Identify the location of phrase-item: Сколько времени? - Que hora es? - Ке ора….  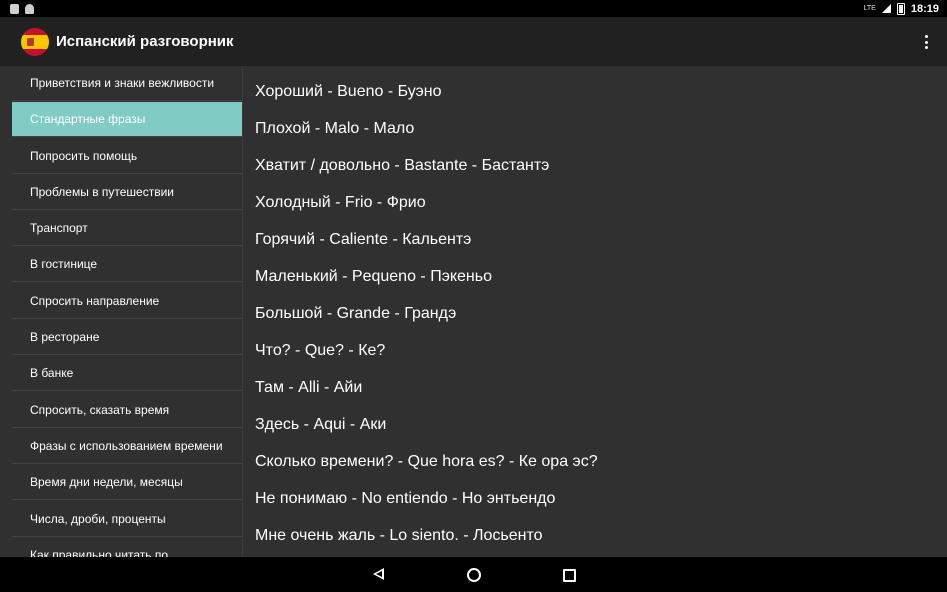
(595, 461).